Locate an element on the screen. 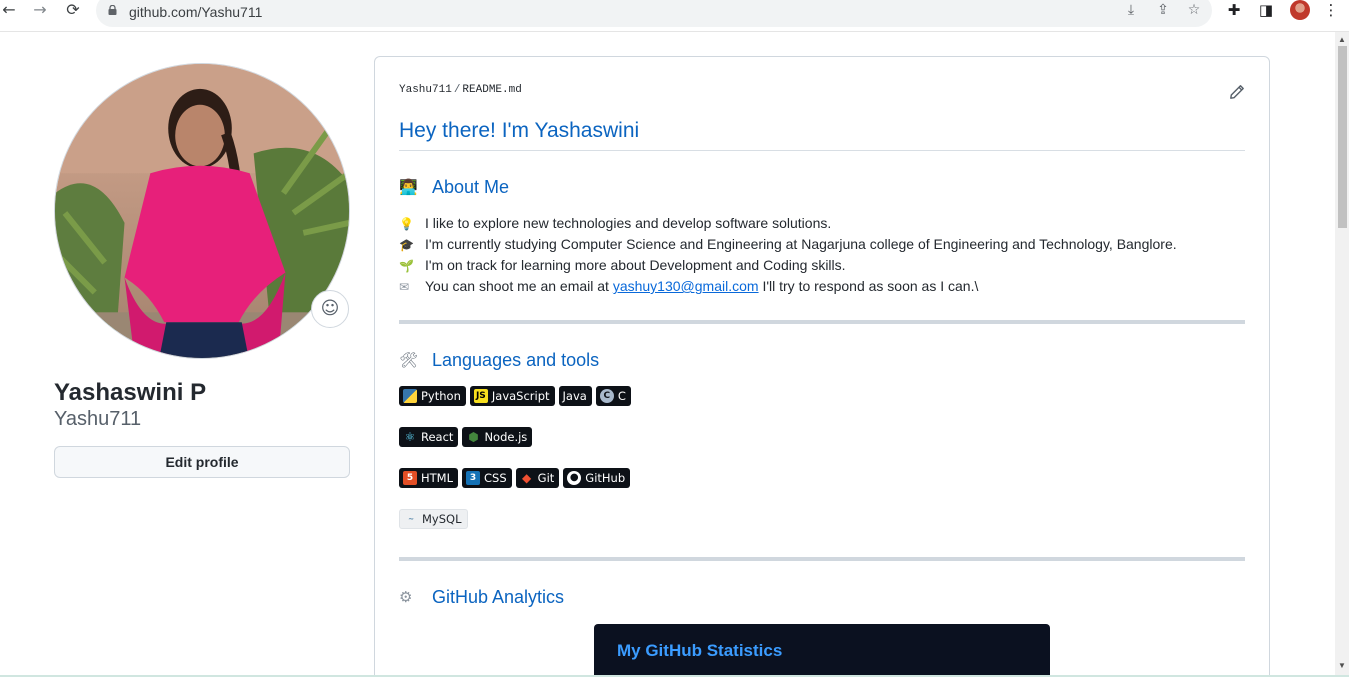  profile-fullname: Yashaswini P is located at coordinates (130, 392).